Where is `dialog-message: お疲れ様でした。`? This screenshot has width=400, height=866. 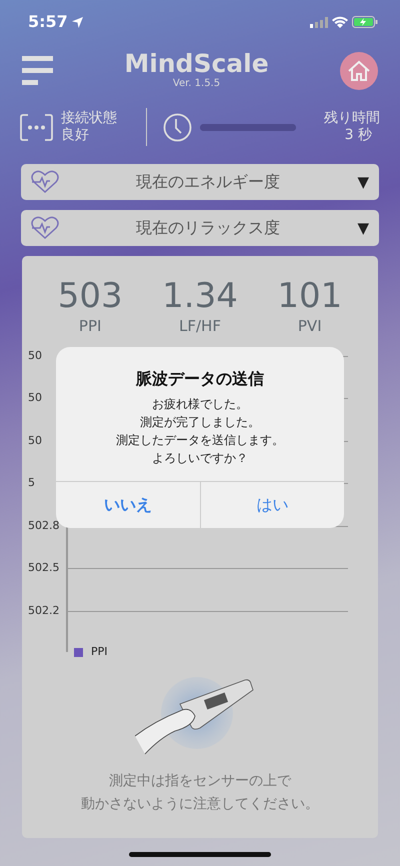
dialog-message: お疲れ様でした。 is located at coordinates (200, 404).